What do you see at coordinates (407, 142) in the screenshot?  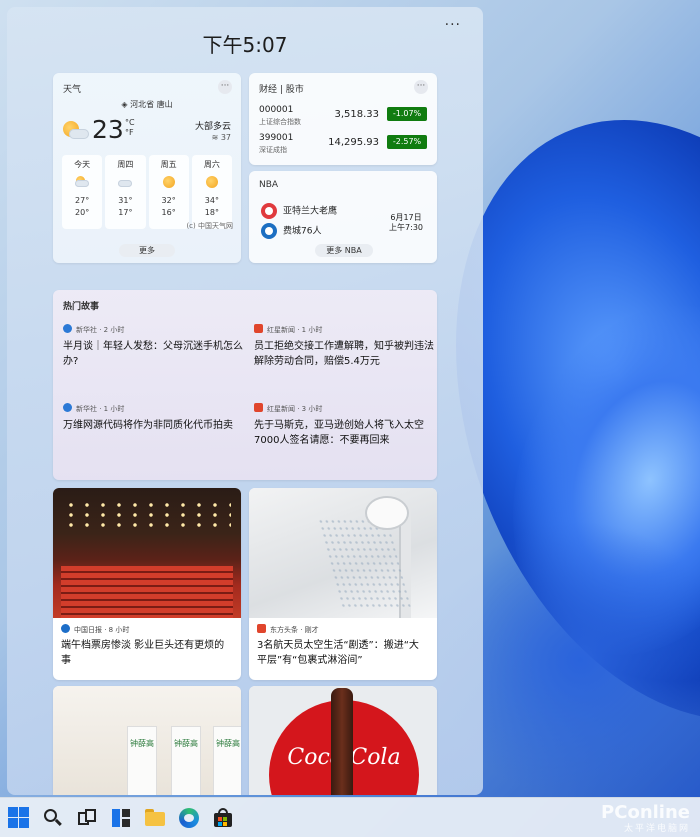 I see `change-badge: -2.57%` at bounding box center [407, 142].